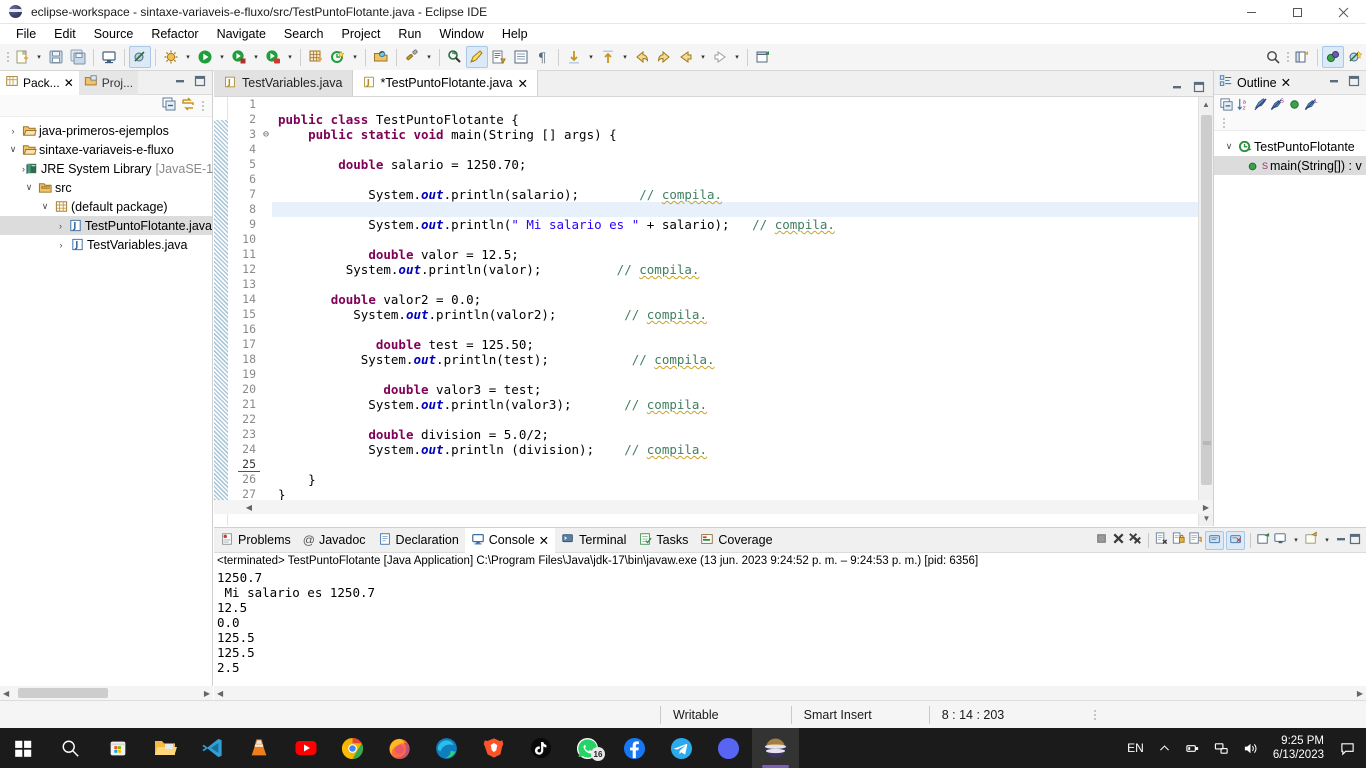  I want to click on menu-refactor: Refactor, so click(174, 34).